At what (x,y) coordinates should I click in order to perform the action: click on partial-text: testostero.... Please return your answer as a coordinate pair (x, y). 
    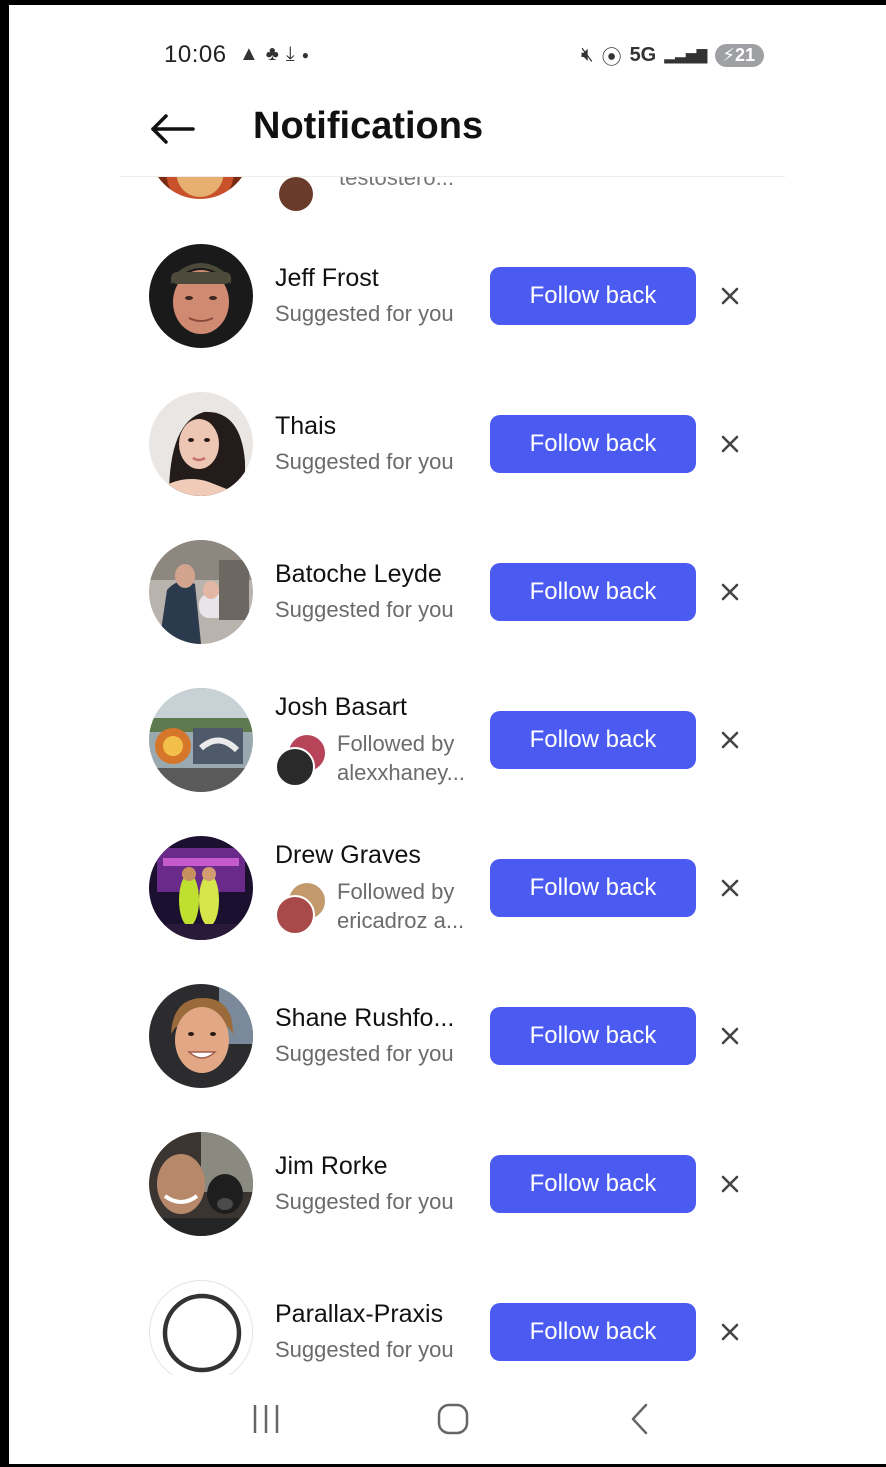
    Looking at the image, I should click on (396, 183).